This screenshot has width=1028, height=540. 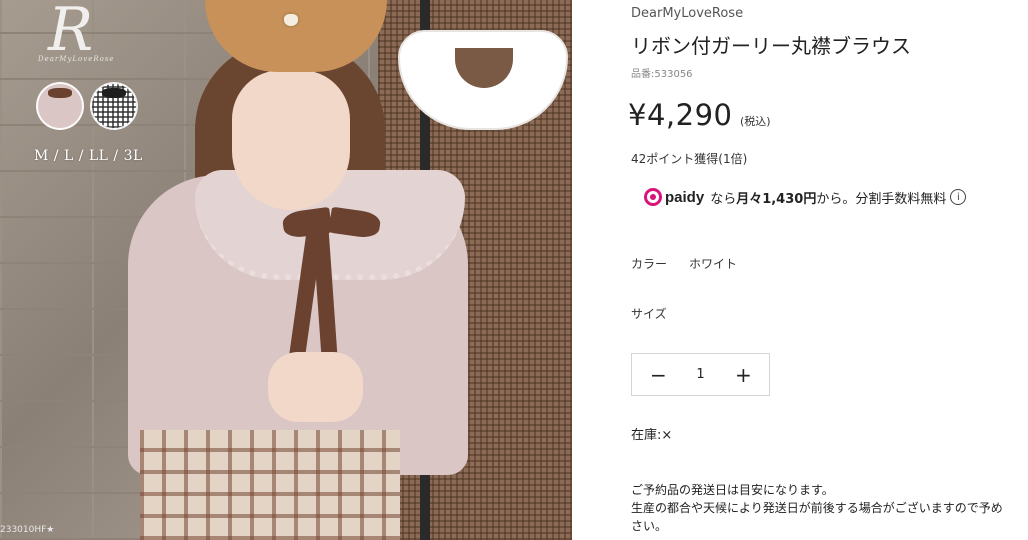 I want to click on brand-logo: R, so click(x=71, y=32).